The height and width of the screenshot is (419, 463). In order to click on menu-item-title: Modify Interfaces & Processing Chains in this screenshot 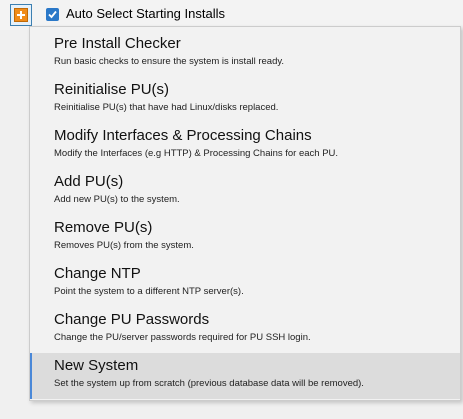, I will do `click(183, 135)`.